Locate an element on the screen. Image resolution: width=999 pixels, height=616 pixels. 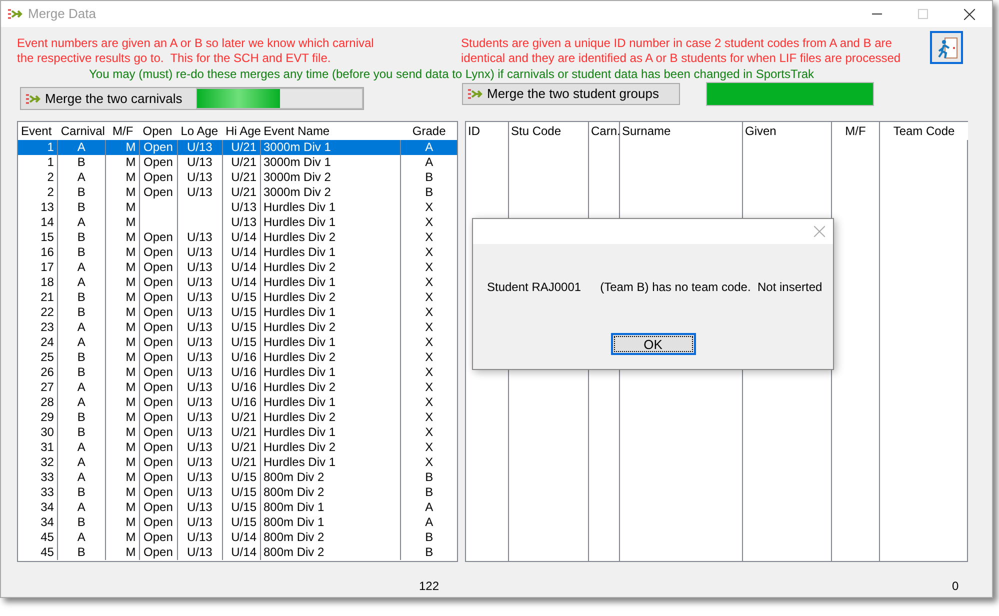
table-row: 32 A M Open U/13 U/21 Hurdles Div 1 X is located at coordinates (237, 462).